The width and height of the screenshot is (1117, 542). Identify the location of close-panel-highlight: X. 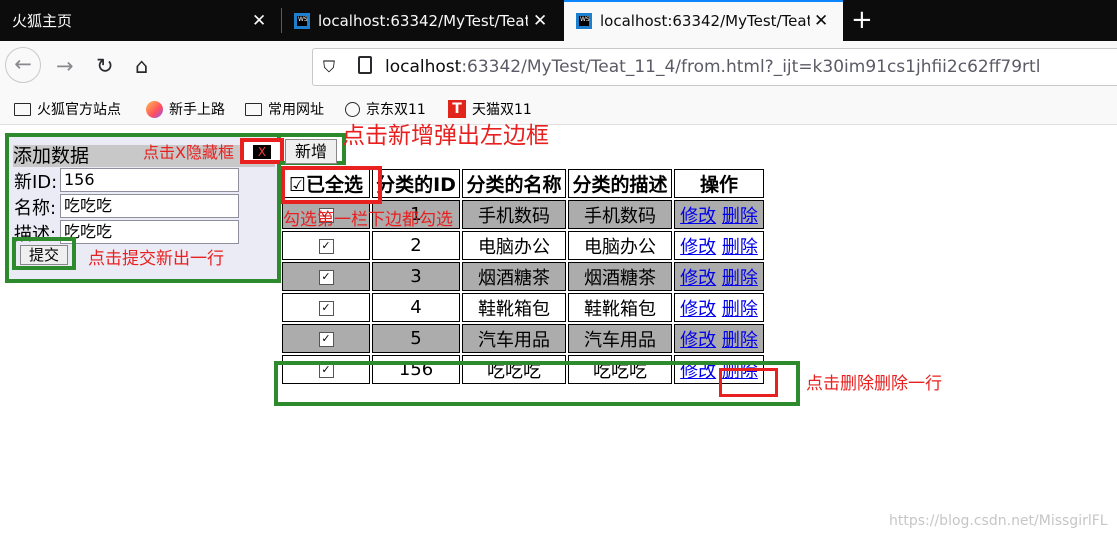
(262, 151).